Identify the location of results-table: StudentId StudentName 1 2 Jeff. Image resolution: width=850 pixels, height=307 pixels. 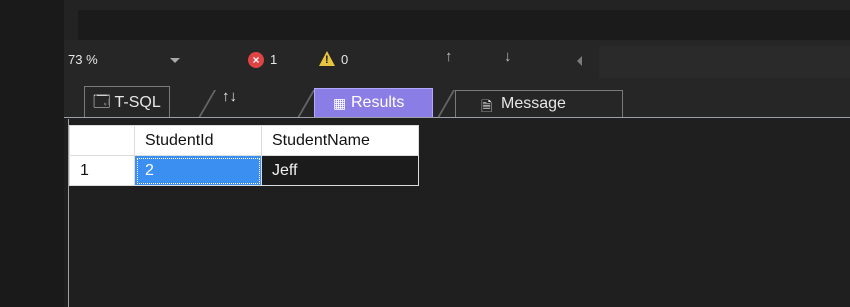
(244, 155).